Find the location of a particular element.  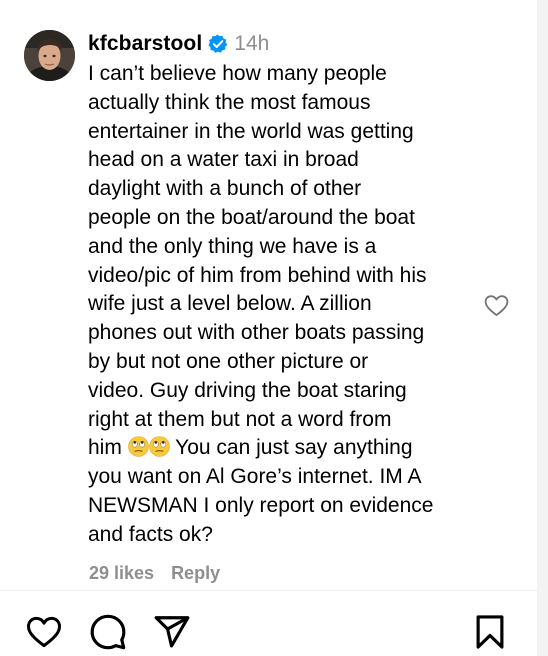

comment-icon is located at coordinates (108, 632).